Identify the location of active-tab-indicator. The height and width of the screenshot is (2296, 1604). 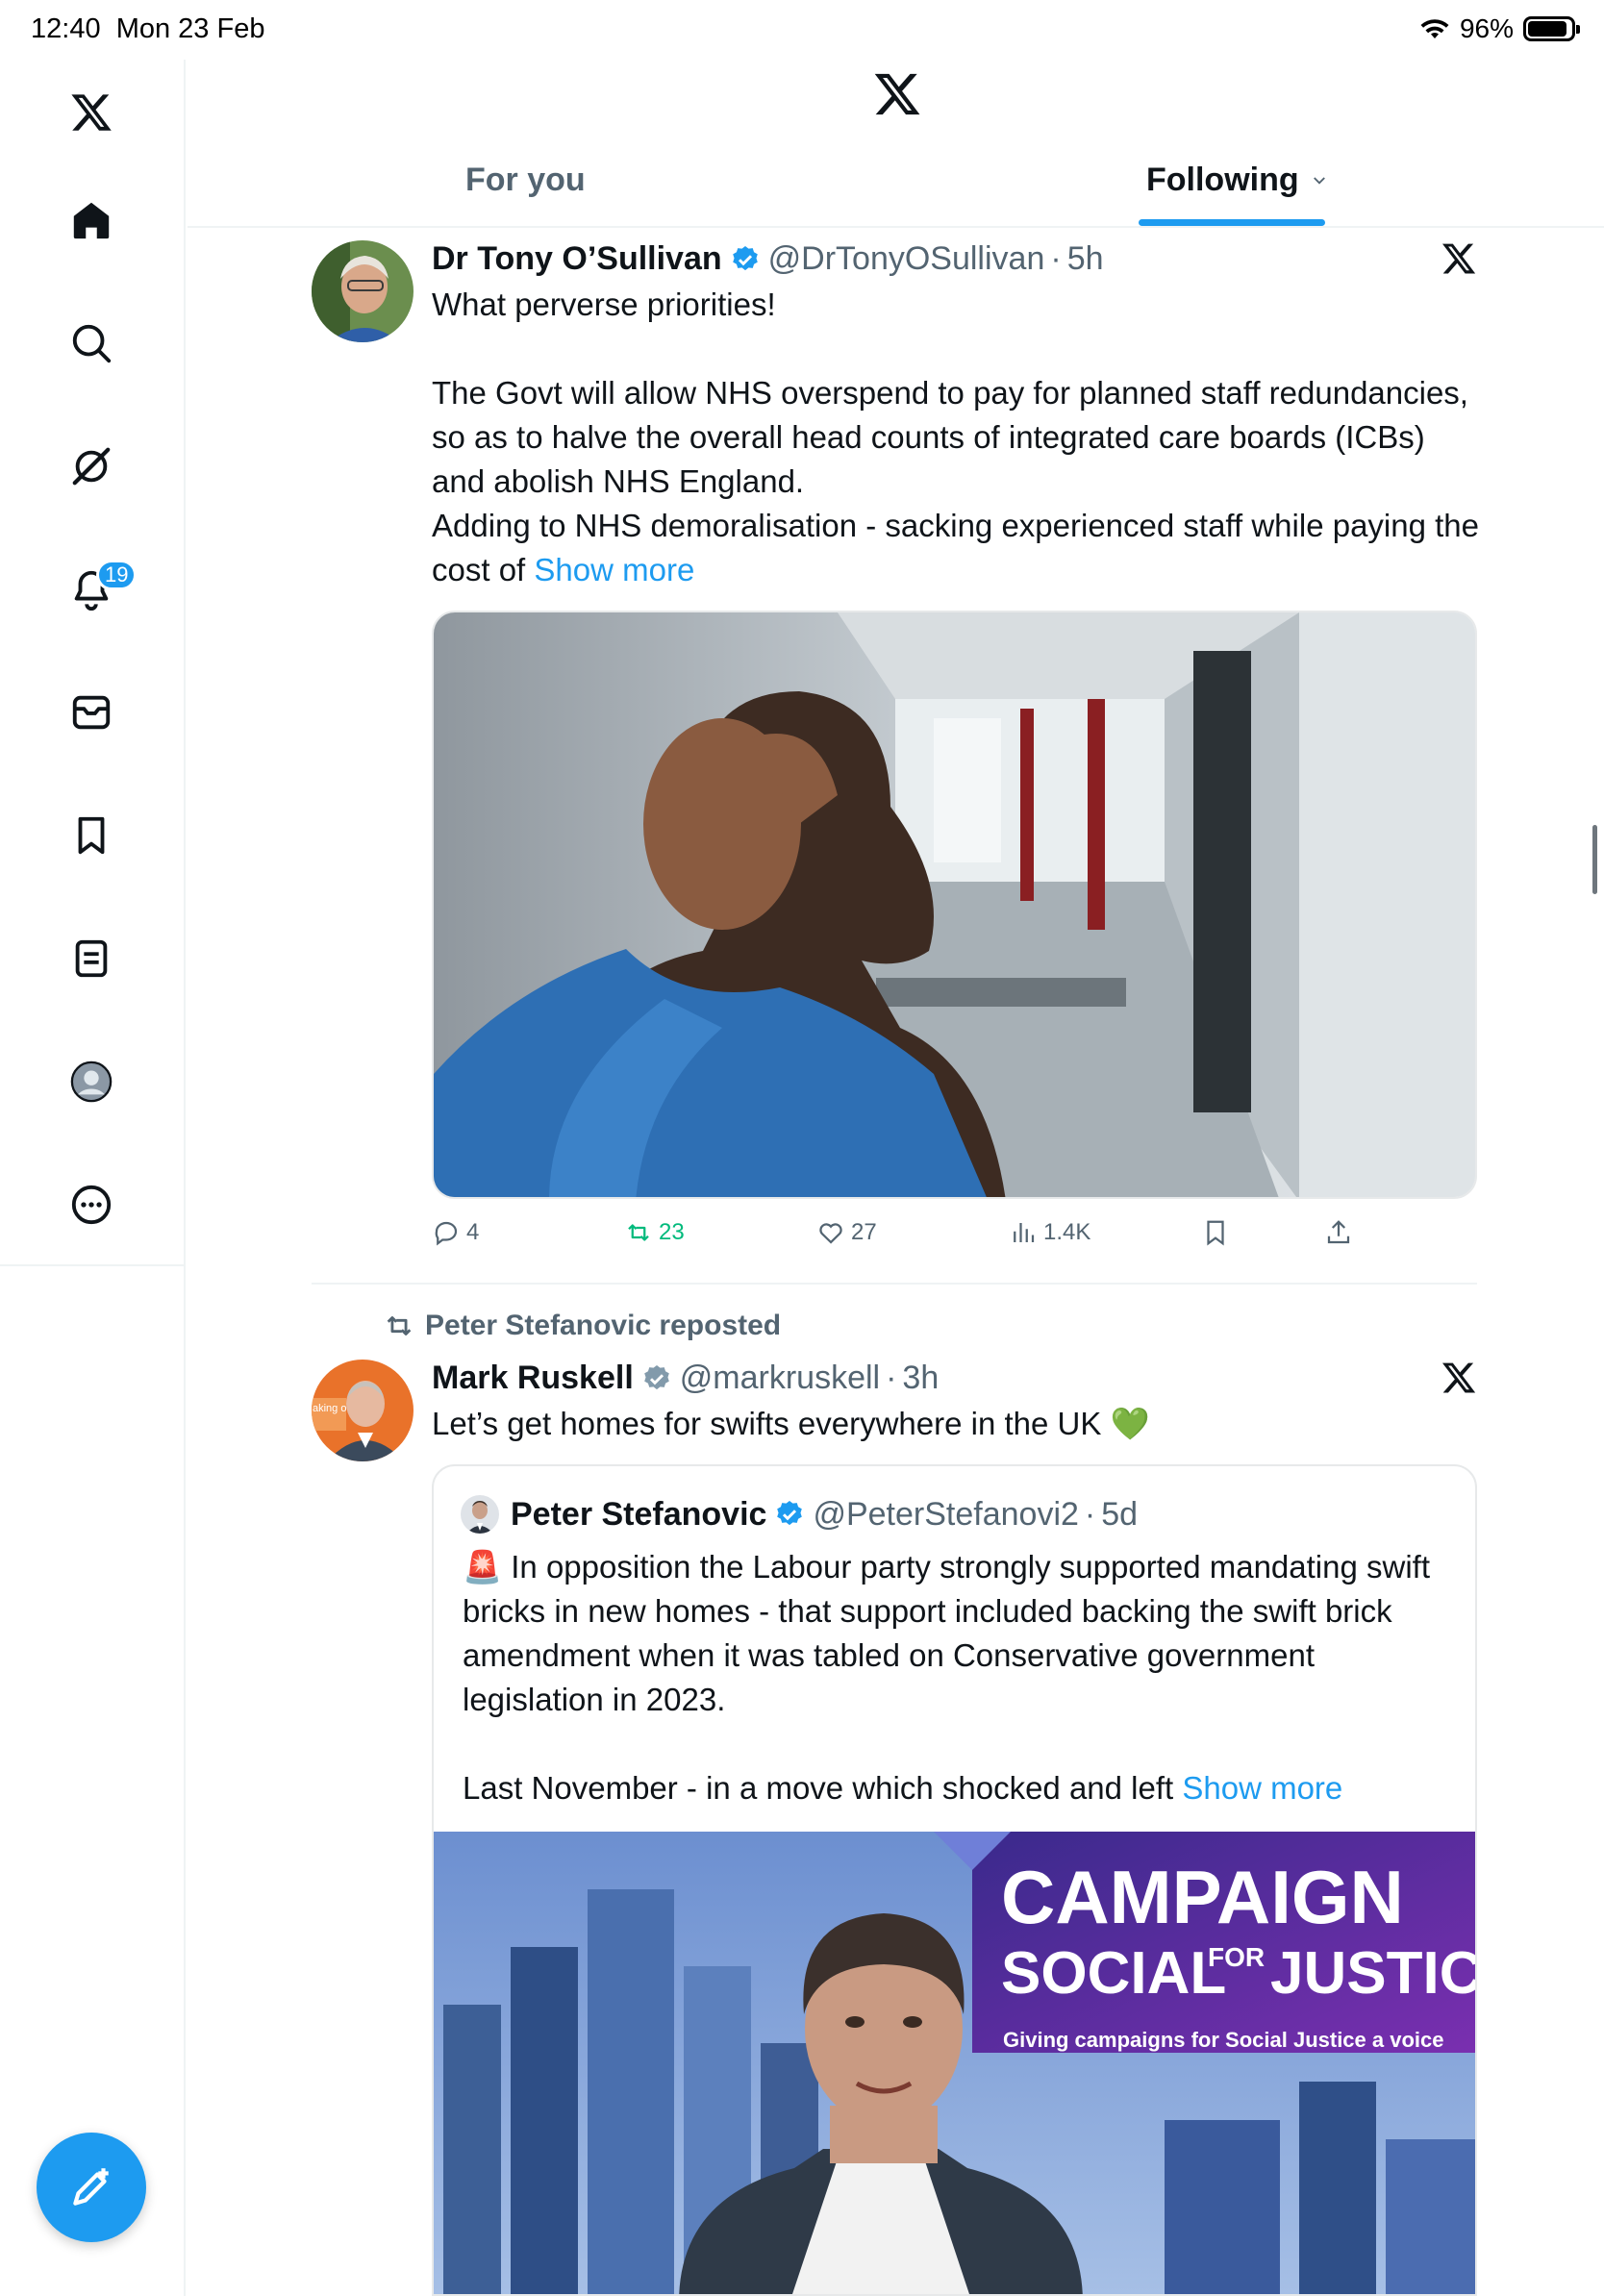
(1232, 222).